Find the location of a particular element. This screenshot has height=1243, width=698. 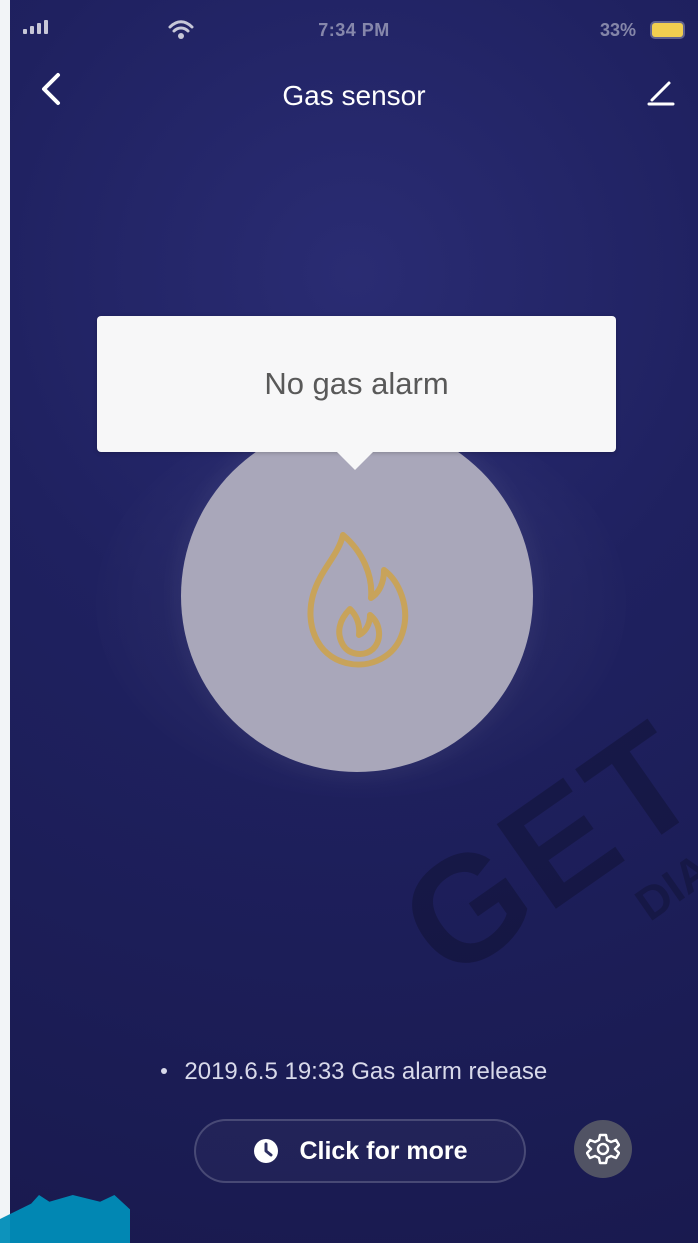

sensor-status-circle is located at coordinates (357, 596).